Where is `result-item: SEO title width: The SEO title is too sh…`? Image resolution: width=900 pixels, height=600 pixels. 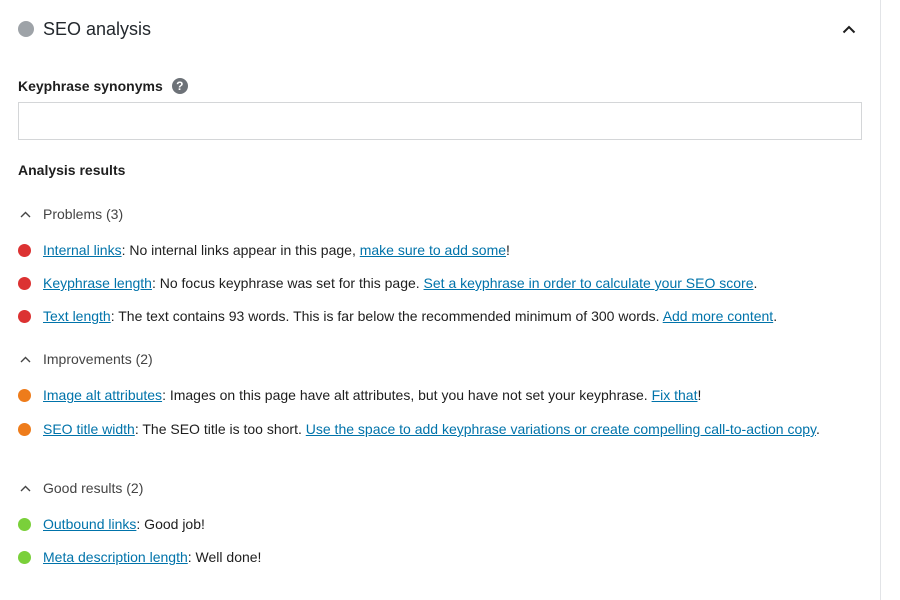
result-item: SEO title width: The SEO title is too sh… is located at coordinates (419, 440).